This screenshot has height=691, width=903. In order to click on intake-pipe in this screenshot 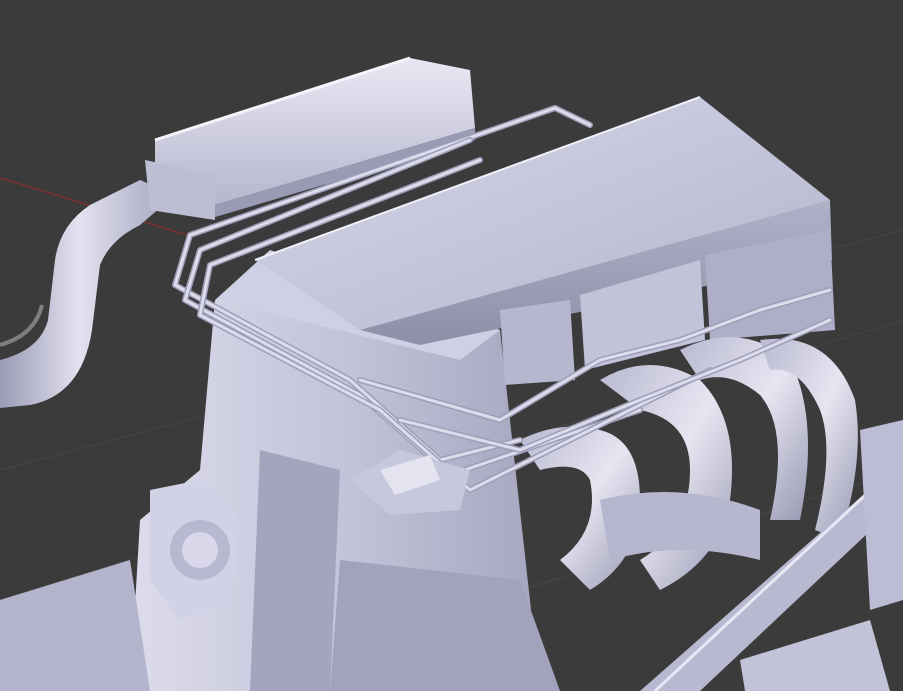, I will do `click(87, 294)`.